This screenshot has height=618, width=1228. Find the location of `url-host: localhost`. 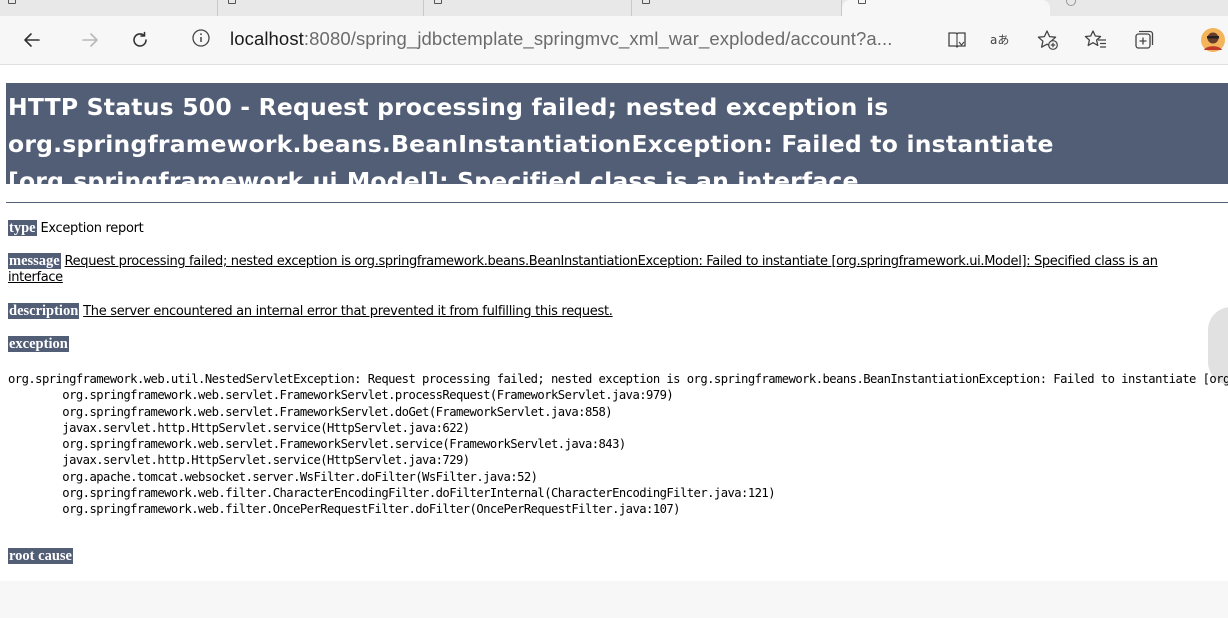

url-host: localhost is located at coordinates (267, 38).